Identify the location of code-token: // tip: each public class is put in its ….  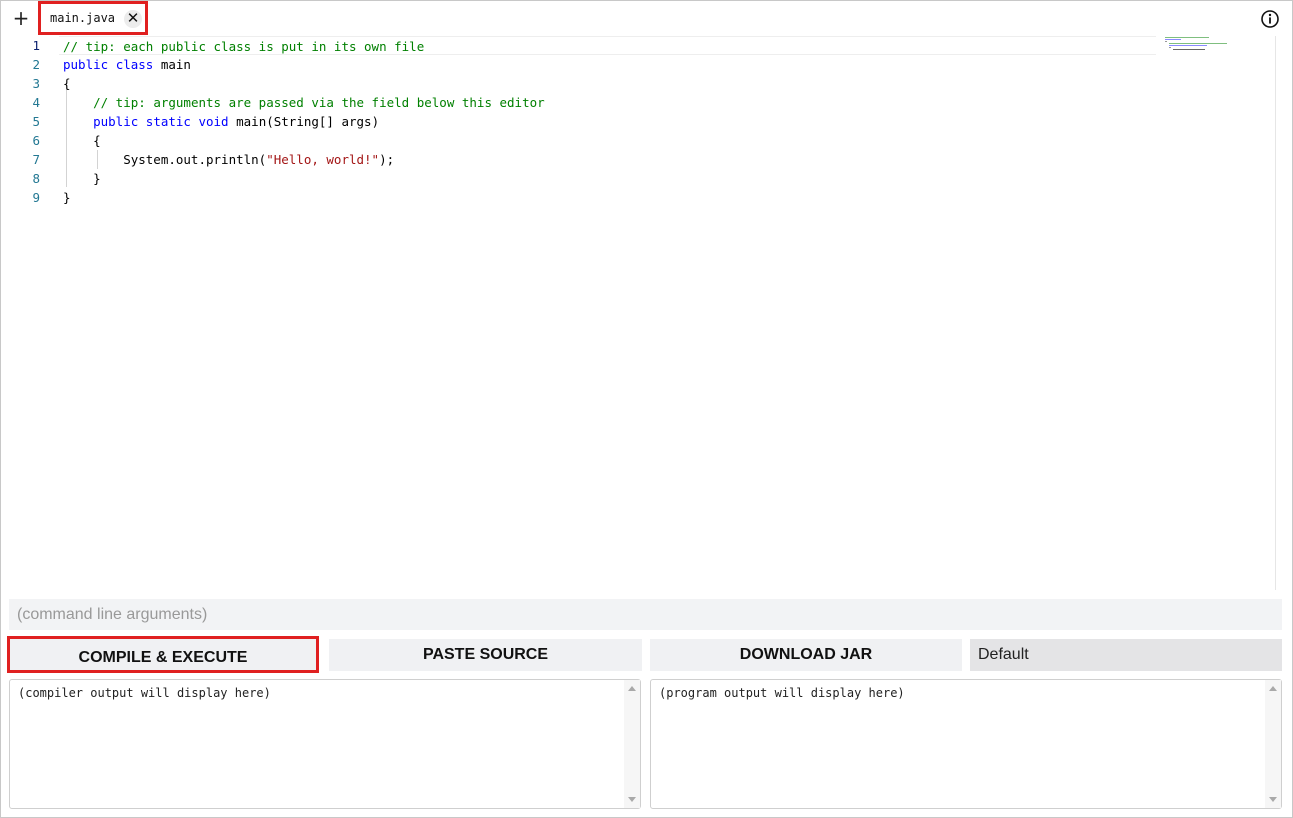
(244, 46).